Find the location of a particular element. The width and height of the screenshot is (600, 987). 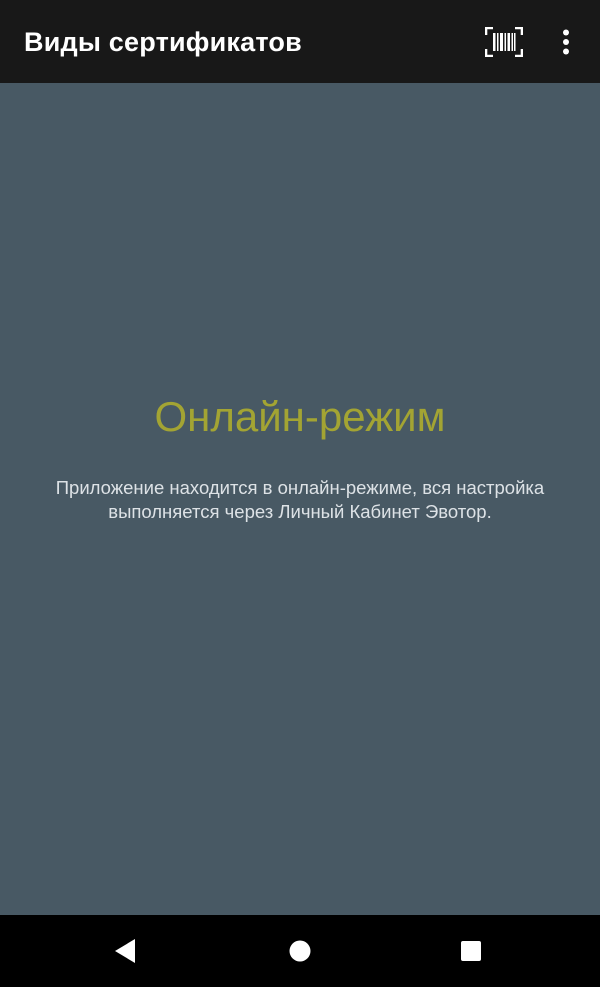

mode-title: Онлайн-режим is located at coordinates (300, 416).